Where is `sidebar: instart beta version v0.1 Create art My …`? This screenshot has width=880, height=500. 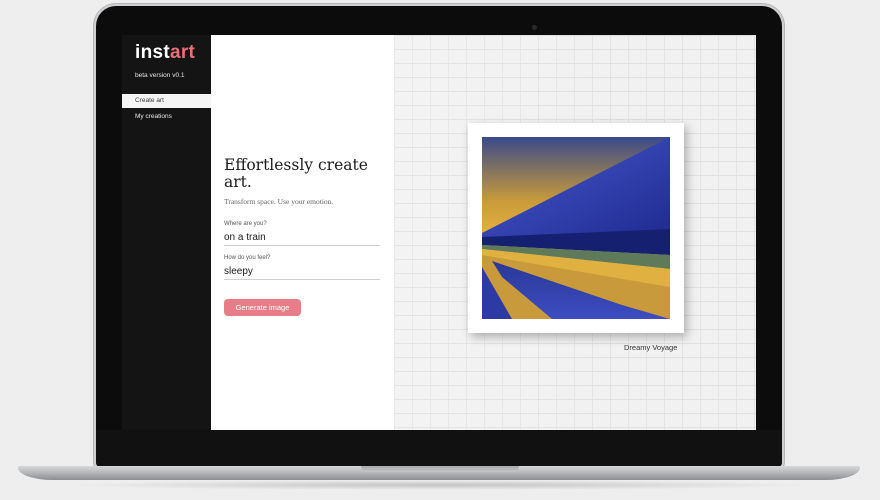
sidebar: instart beta version v0.1 Create art My … is located at coordinates (166, 232).